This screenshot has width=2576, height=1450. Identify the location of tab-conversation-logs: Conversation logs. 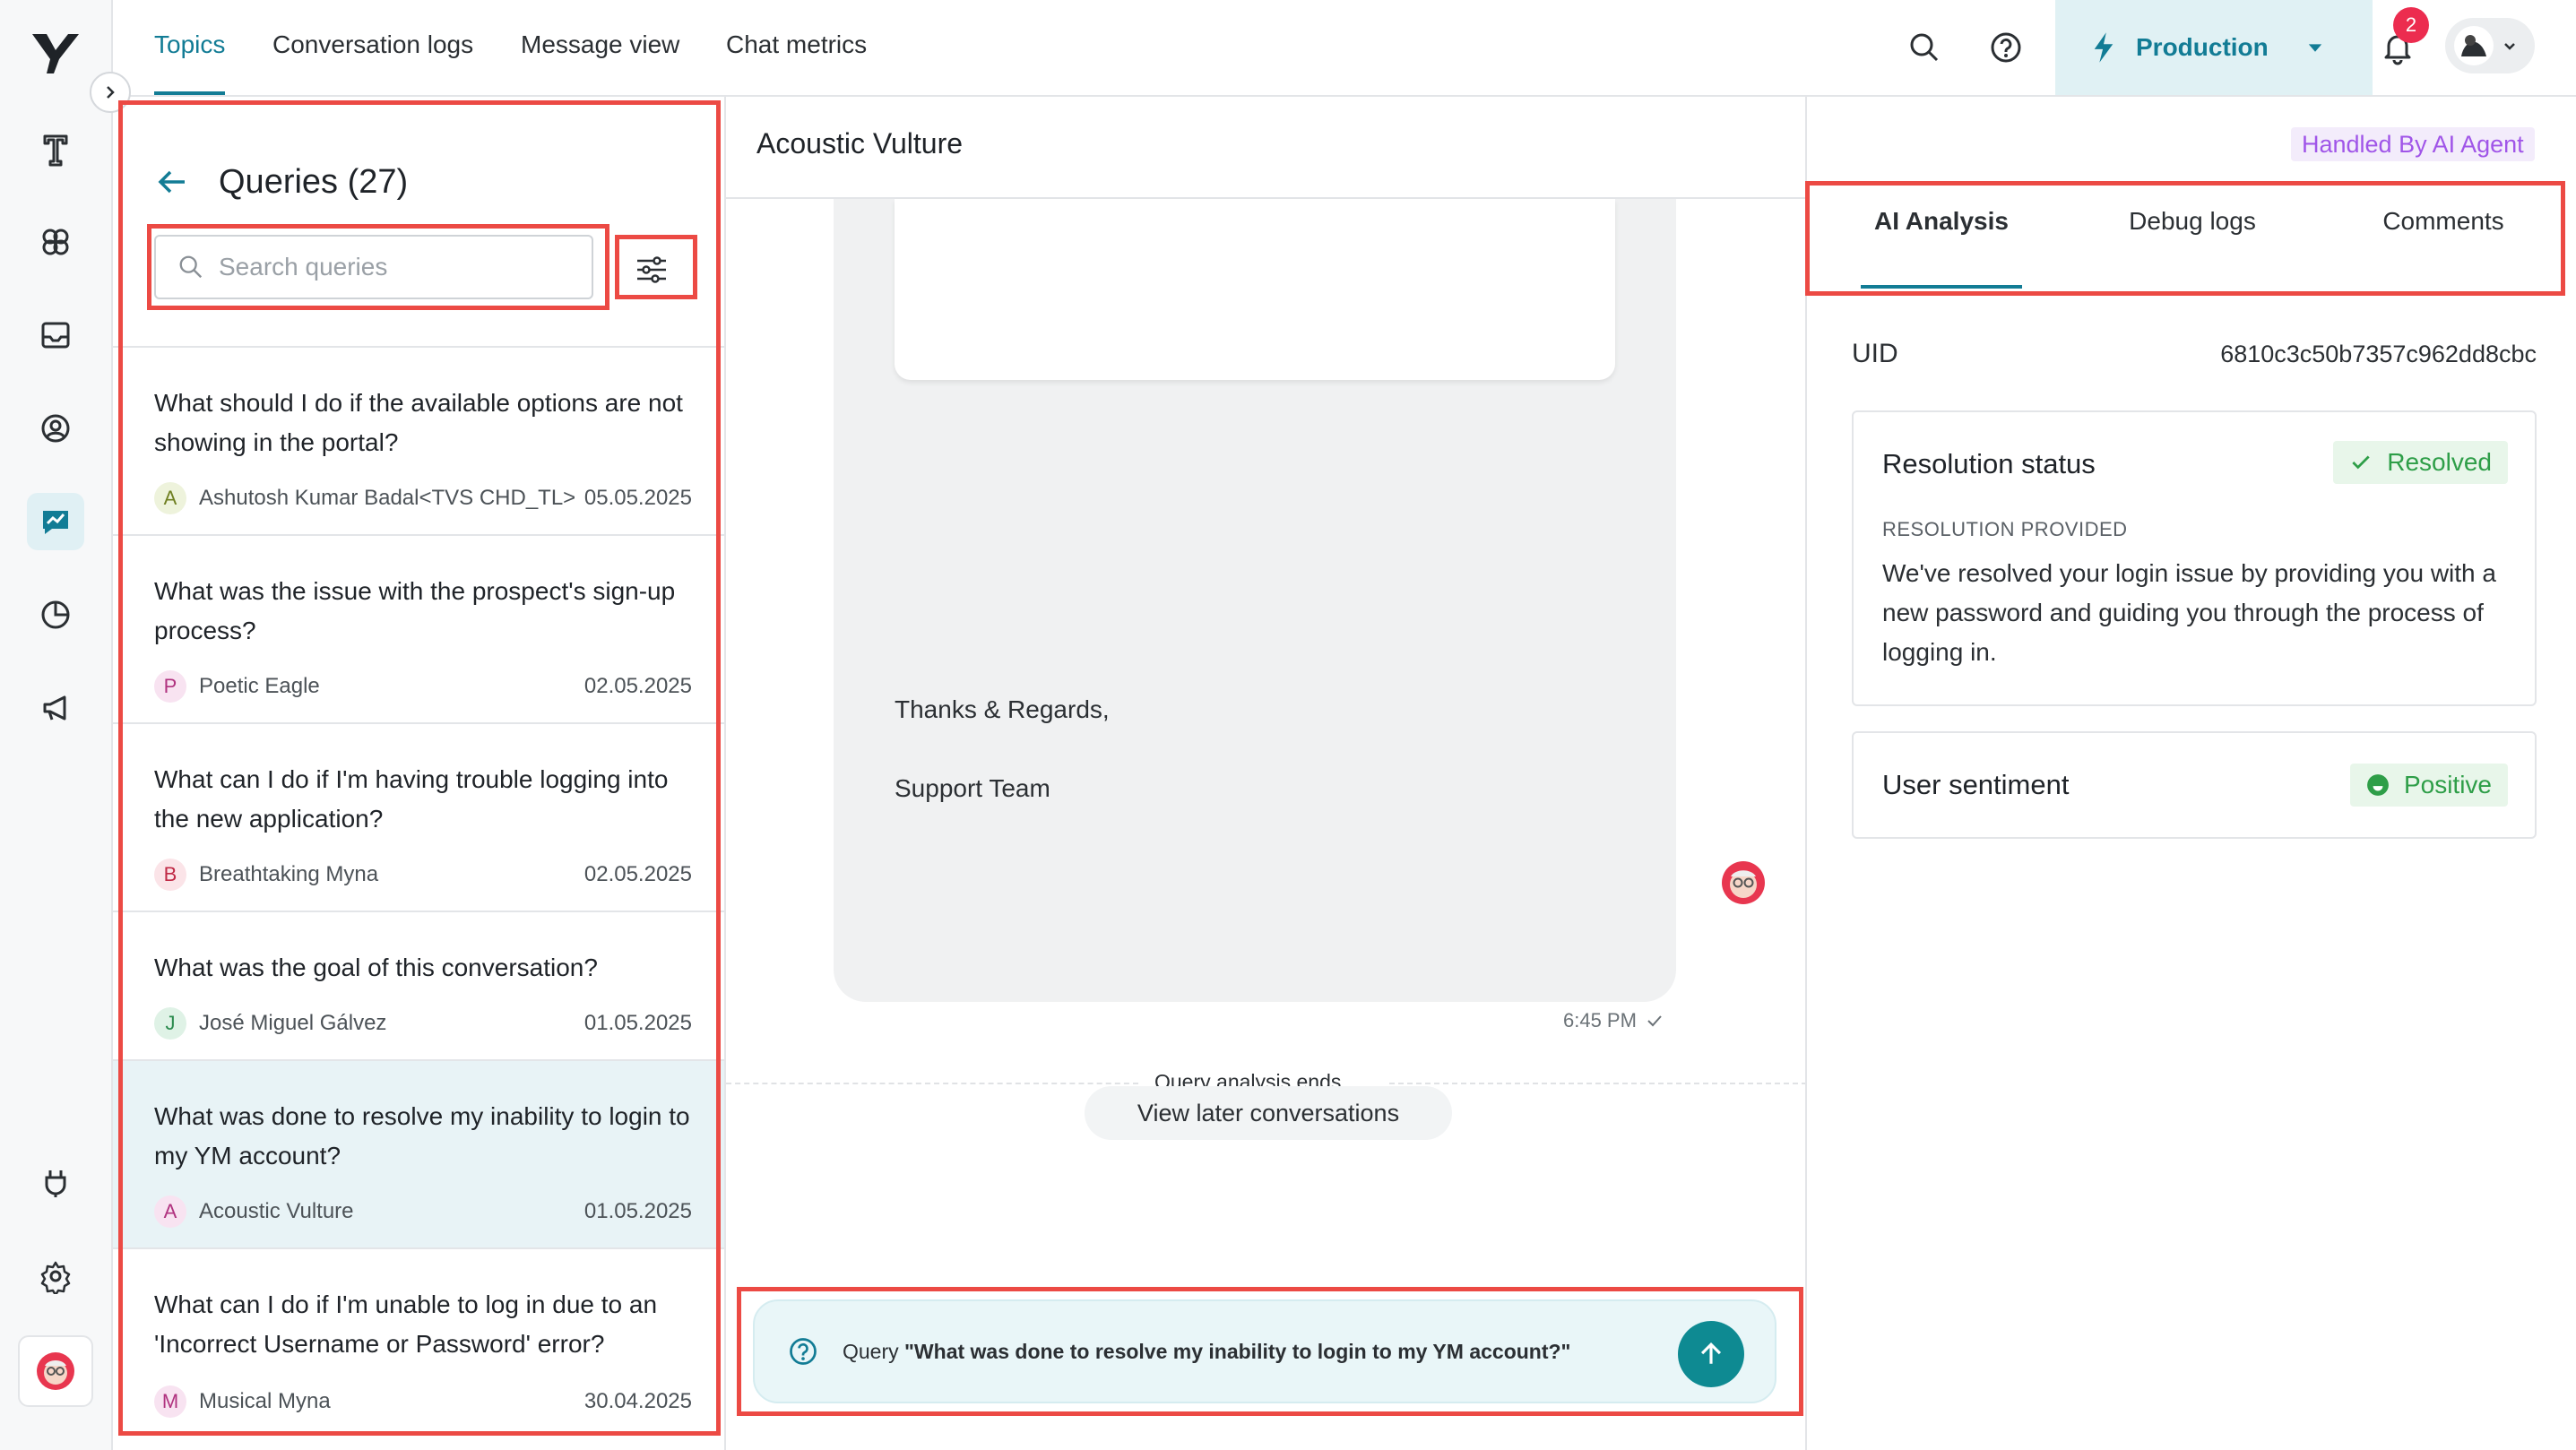
(372, 47).